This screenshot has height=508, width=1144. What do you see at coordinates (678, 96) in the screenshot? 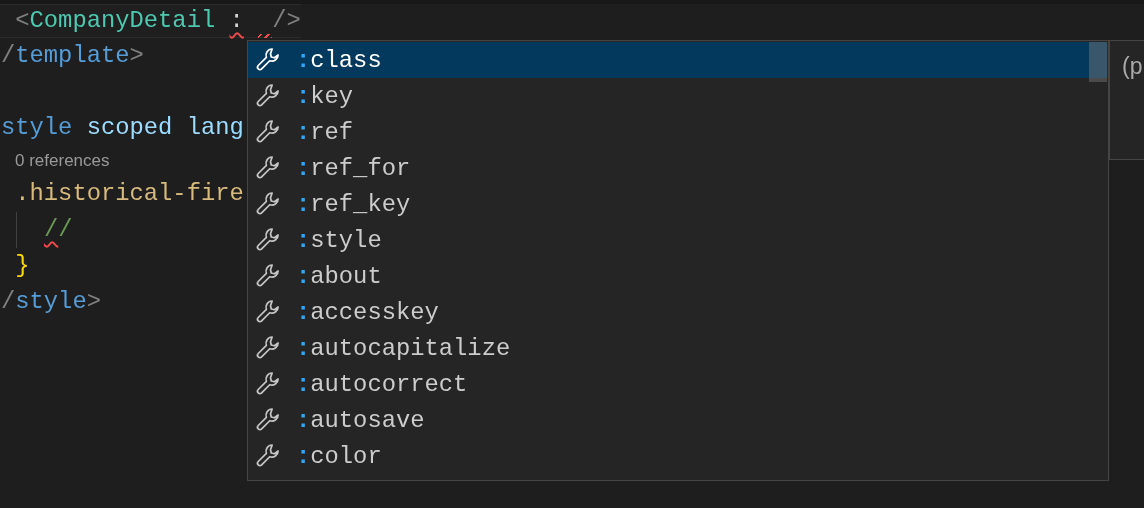
I see `suggestion-item: :key` at bounding box center [678, 96].